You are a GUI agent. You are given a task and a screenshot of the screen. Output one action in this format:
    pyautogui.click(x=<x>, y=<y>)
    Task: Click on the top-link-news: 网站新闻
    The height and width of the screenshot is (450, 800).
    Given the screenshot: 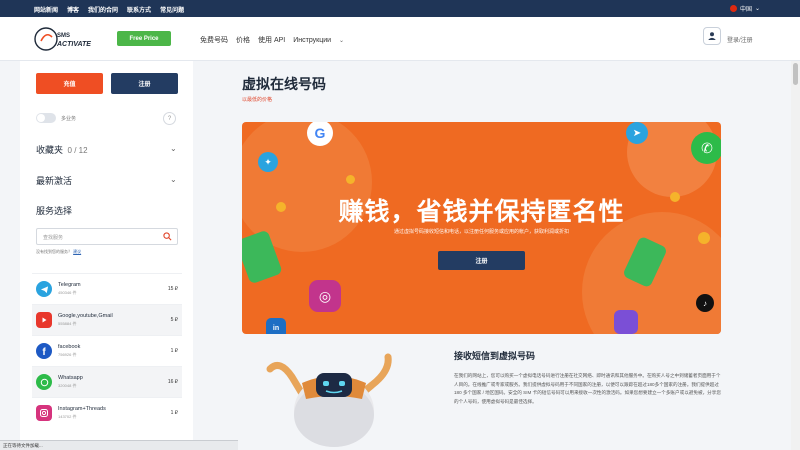 What is the action you would take?
    pyautogui.click(x=46, y=9)
    